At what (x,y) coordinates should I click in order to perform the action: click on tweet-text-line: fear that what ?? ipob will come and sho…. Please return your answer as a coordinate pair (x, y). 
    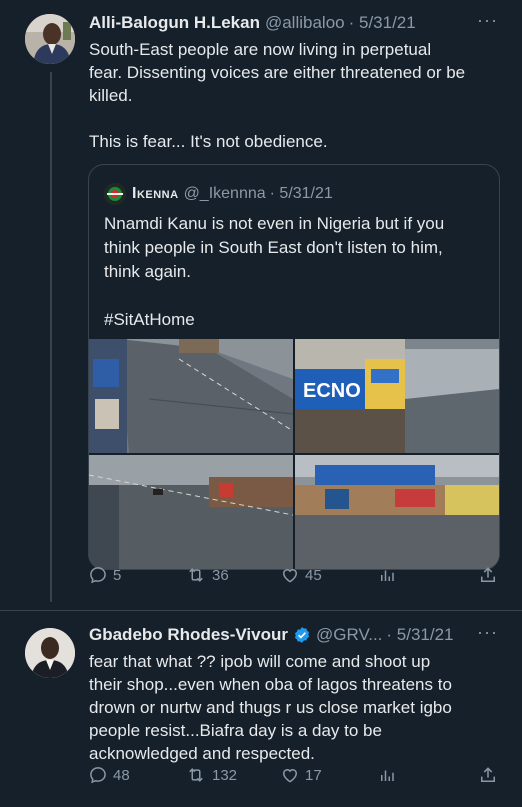
    Looking at the image, I should click on (260, 661).